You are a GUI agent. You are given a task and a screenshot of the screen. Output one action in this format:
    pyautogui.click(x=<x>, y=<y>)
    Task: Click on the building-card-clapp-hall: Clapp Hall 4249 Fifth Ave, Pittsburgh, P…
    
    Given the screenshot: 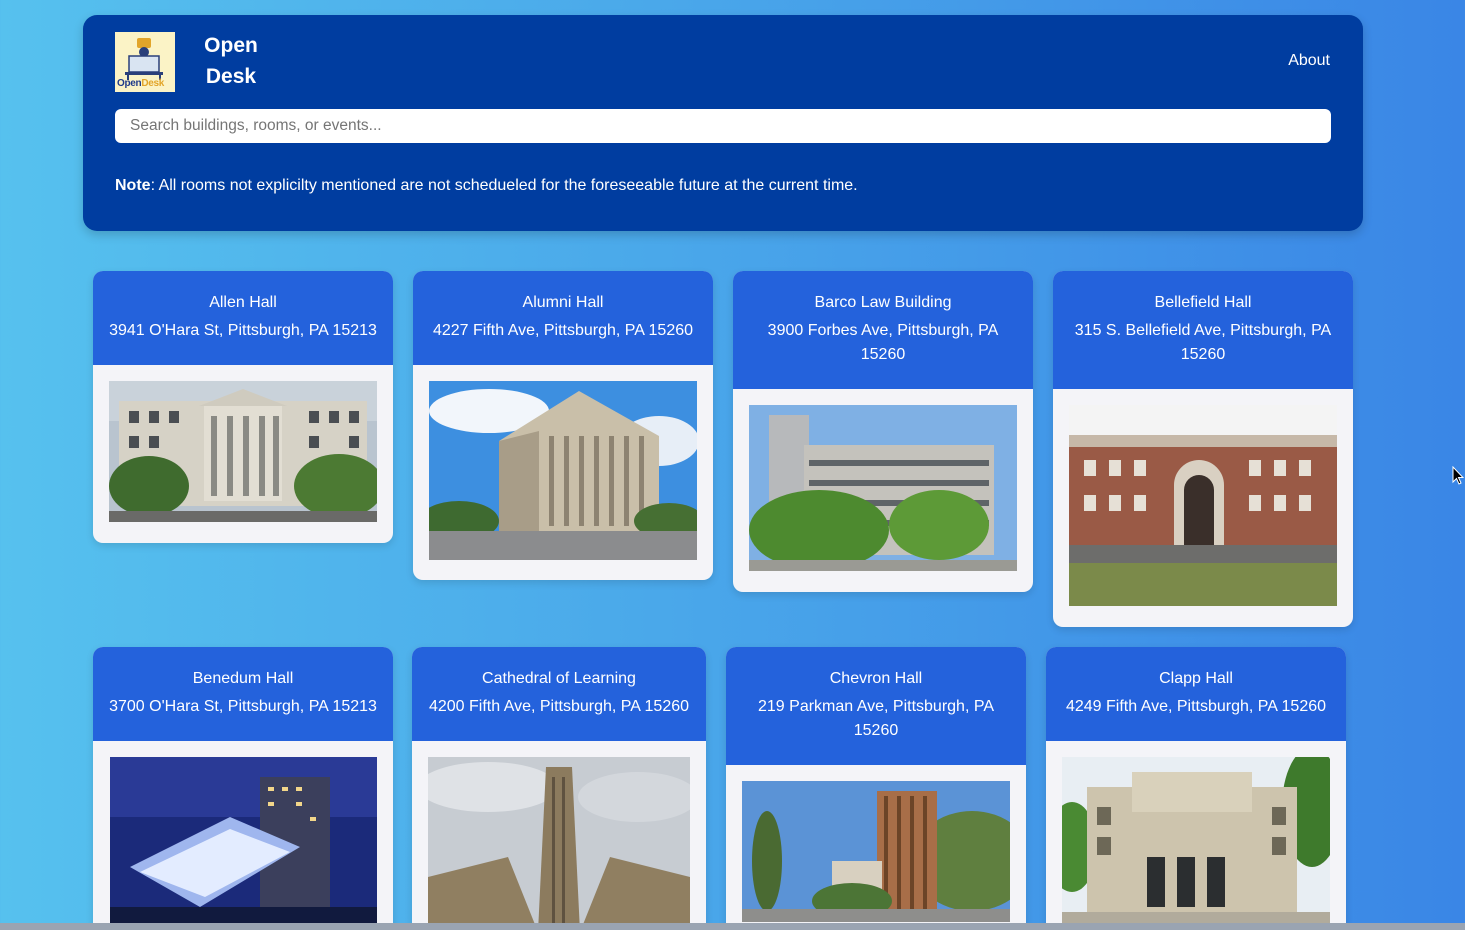 What is the action you would take?
    pyautogui.click(x=1196, y=788)
    